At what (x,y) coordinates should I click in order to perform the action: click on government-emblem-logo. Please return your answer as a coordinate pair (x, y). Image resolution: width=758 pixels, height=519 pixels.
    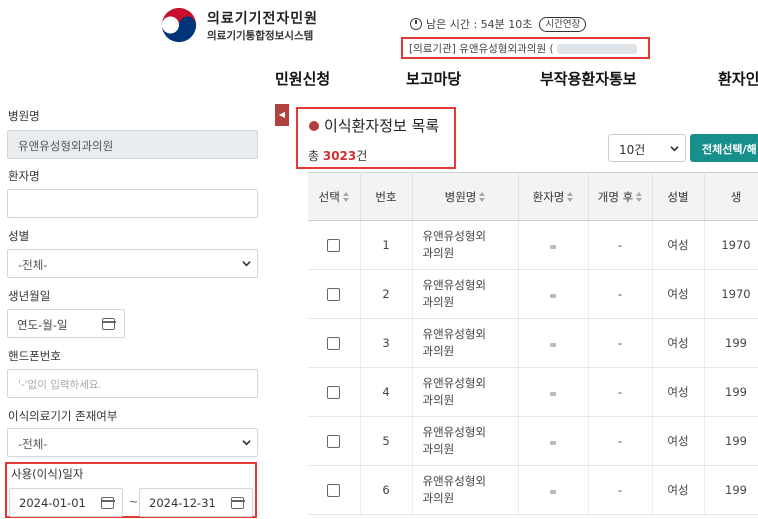
    Looking at the image, I should click on (179, 25).